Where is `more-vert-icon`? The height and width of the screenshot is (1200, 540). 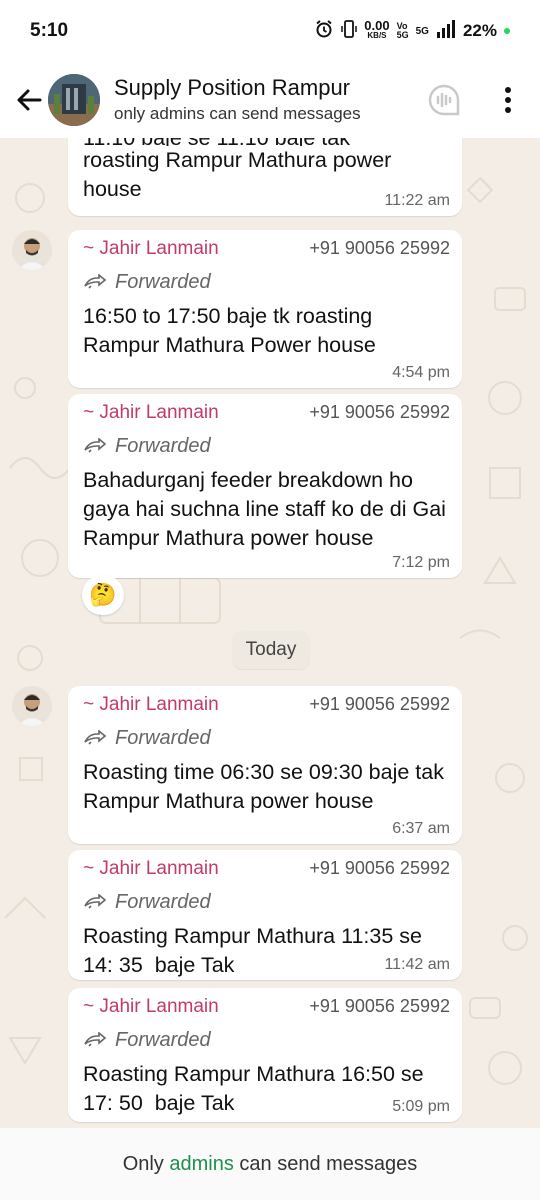 more-vert-icon is located at coordinates (508, 100).